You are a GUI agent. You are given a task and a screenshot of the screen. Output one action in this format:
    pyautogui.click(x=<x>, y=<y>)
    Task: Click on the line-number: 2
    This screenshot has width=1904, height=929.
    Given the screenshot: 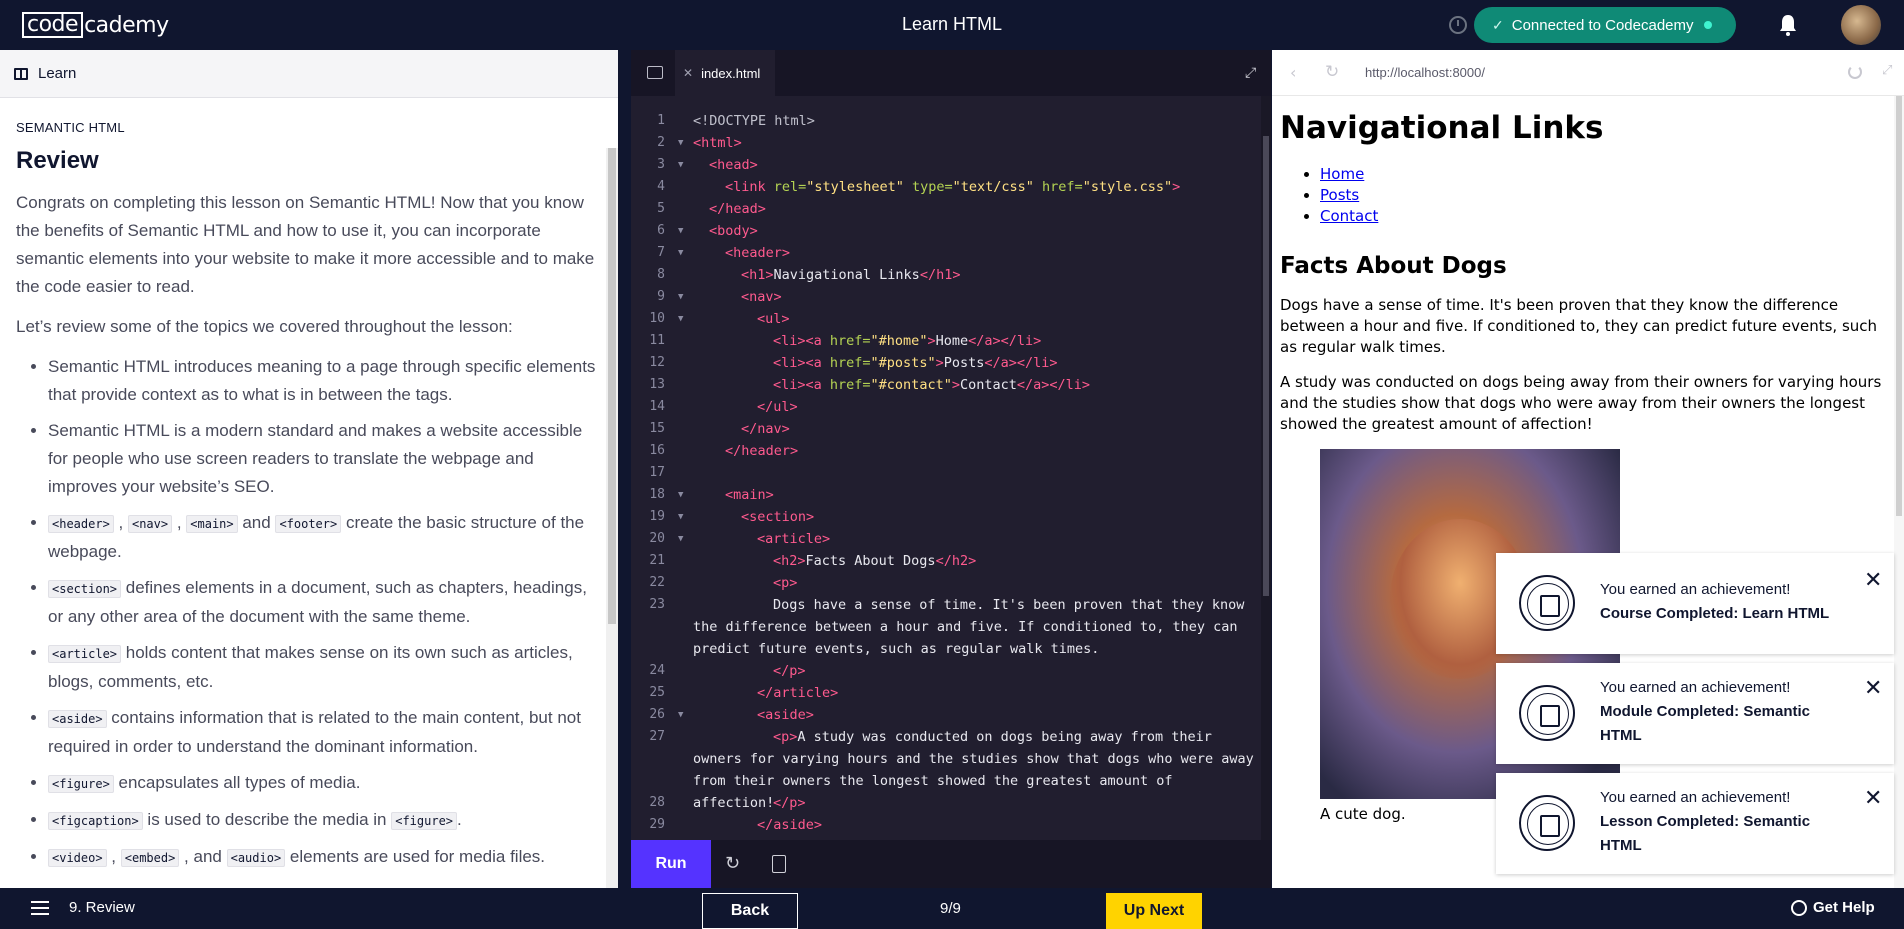 What is the action you would take?
    pyautogui.click(x=661, y=142)
    